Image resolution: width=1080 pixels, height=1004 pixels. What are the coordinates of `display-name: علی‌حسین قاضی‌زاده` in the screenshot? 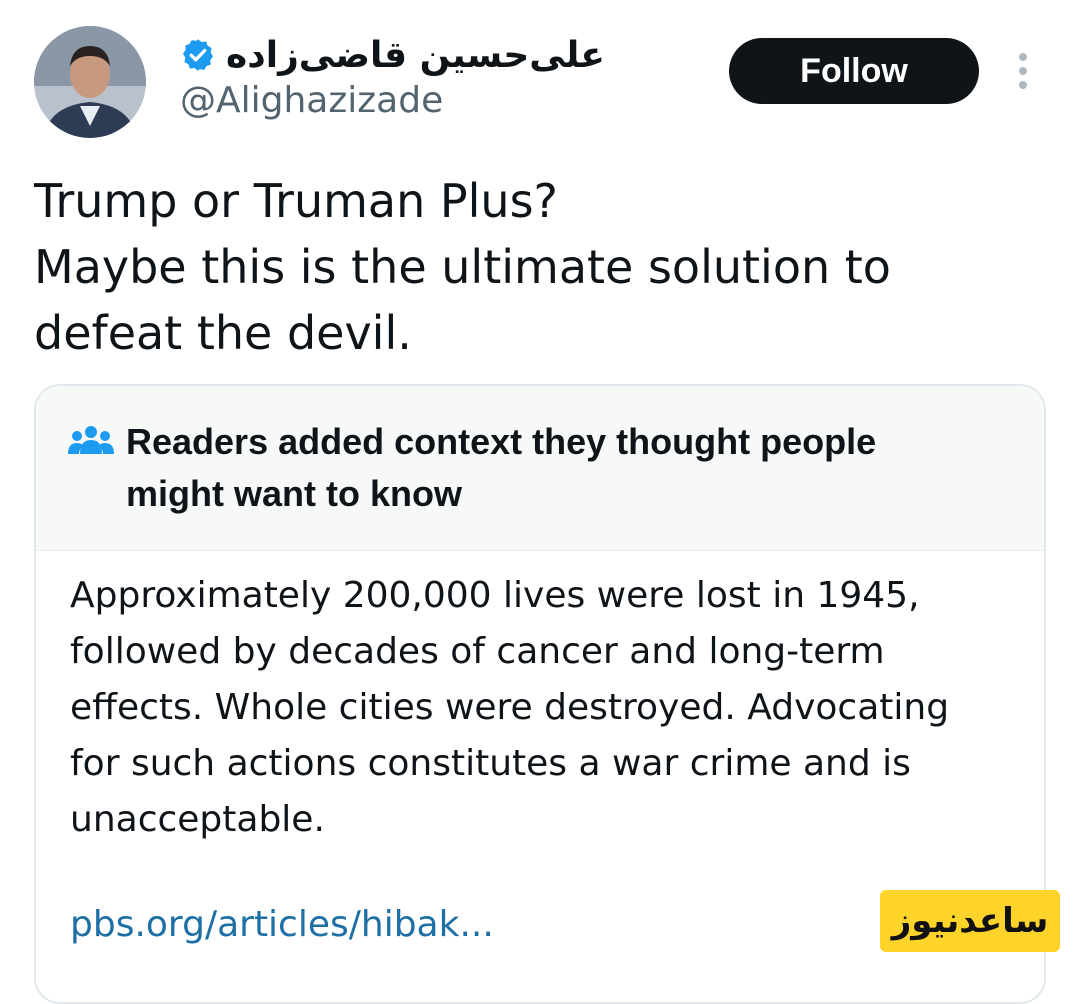 It's located at (415, 55).